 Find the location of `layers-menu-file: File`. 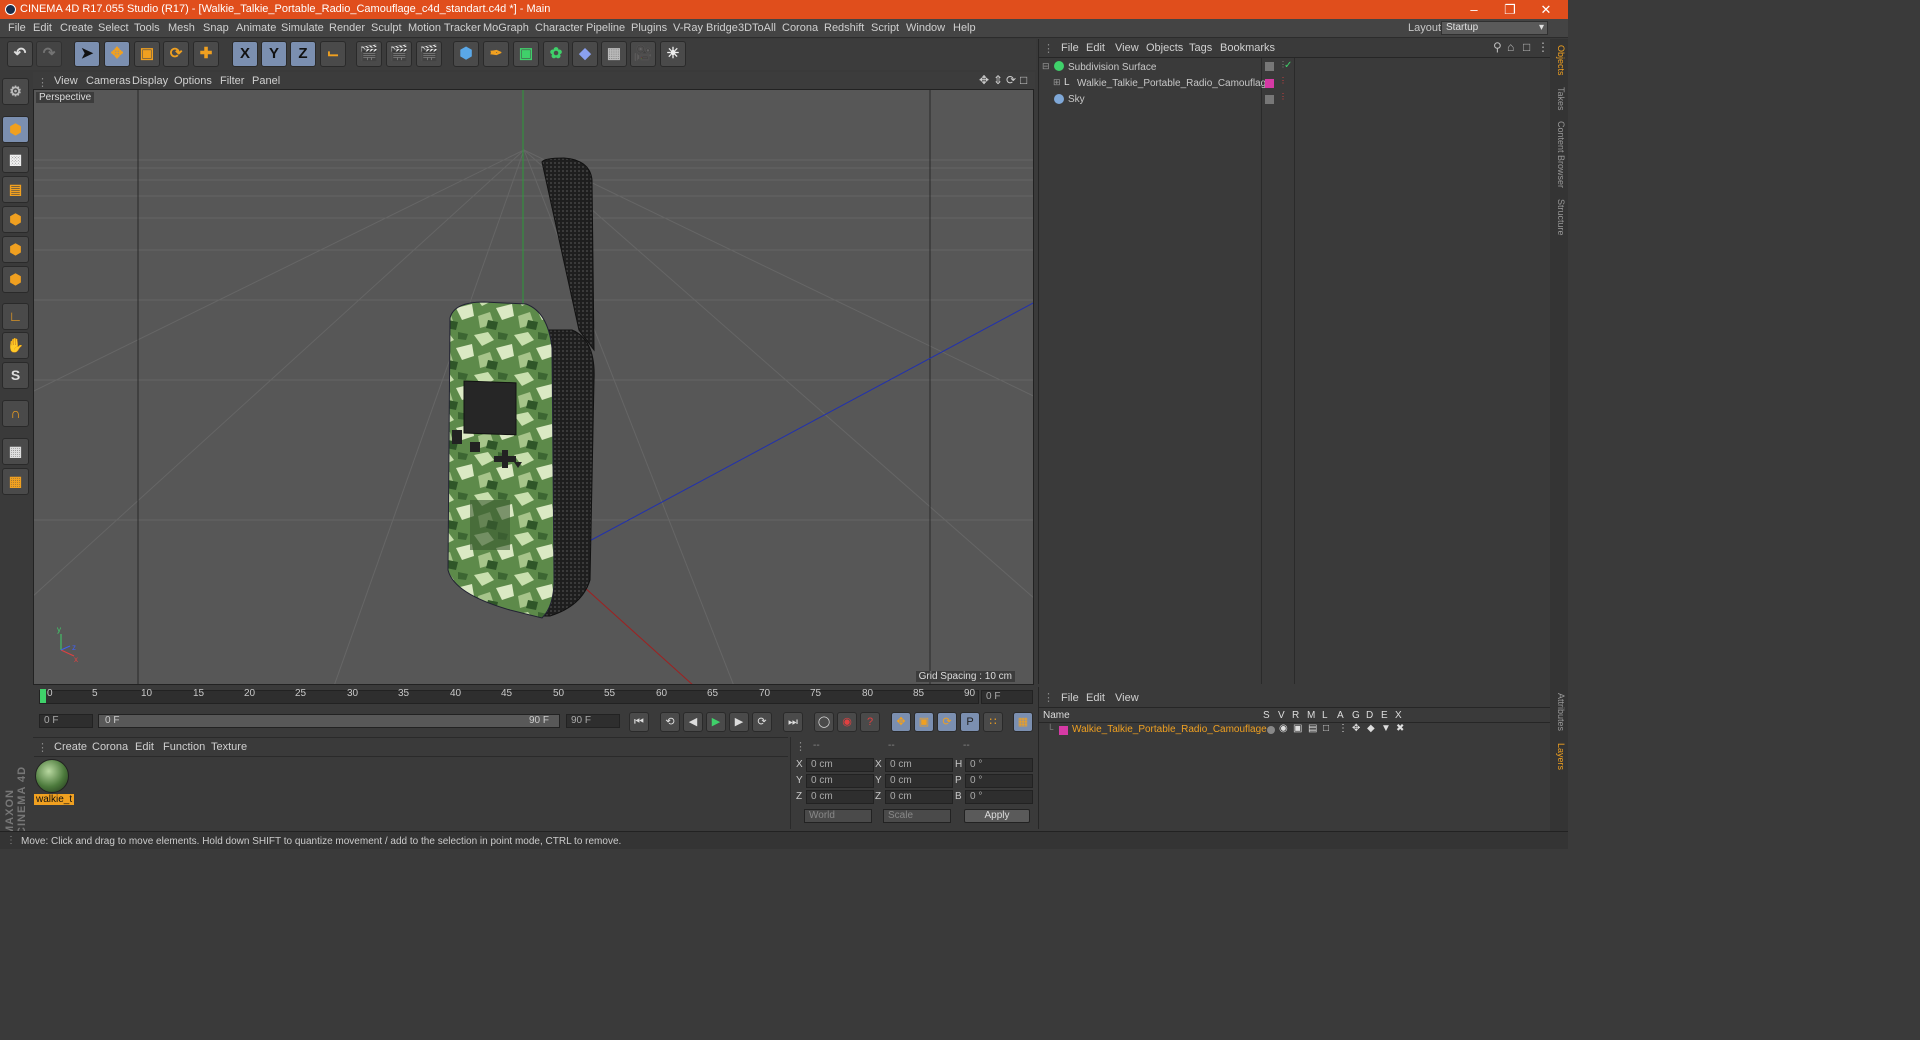

layers-menu-file: File is located at coordinates (1070, 698).